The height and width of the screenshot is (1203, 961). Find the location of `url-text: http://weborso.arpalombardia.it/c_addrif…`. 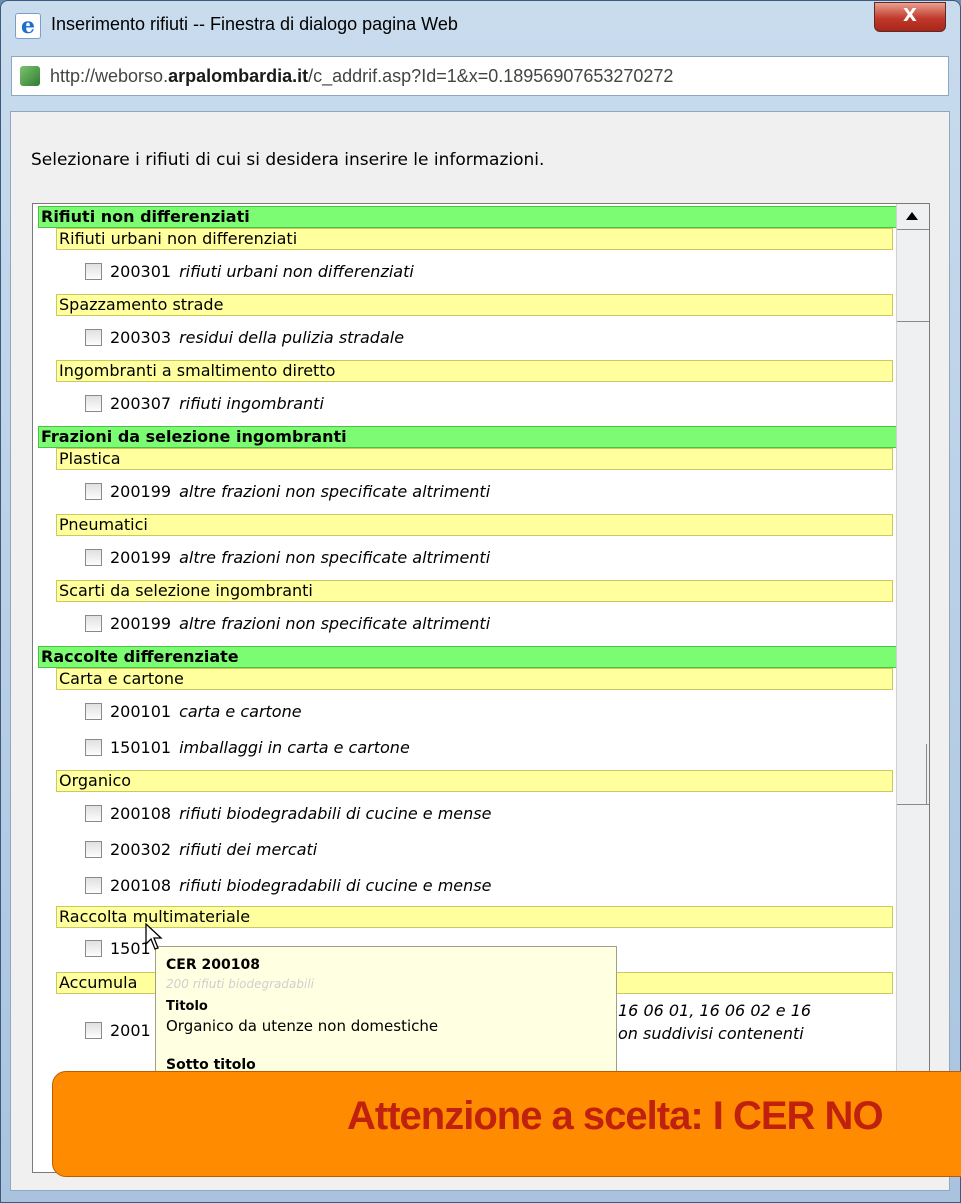

url-text: http://weborso.arpalombardia.it/c_addrif… is located at coordinates (362, 76).